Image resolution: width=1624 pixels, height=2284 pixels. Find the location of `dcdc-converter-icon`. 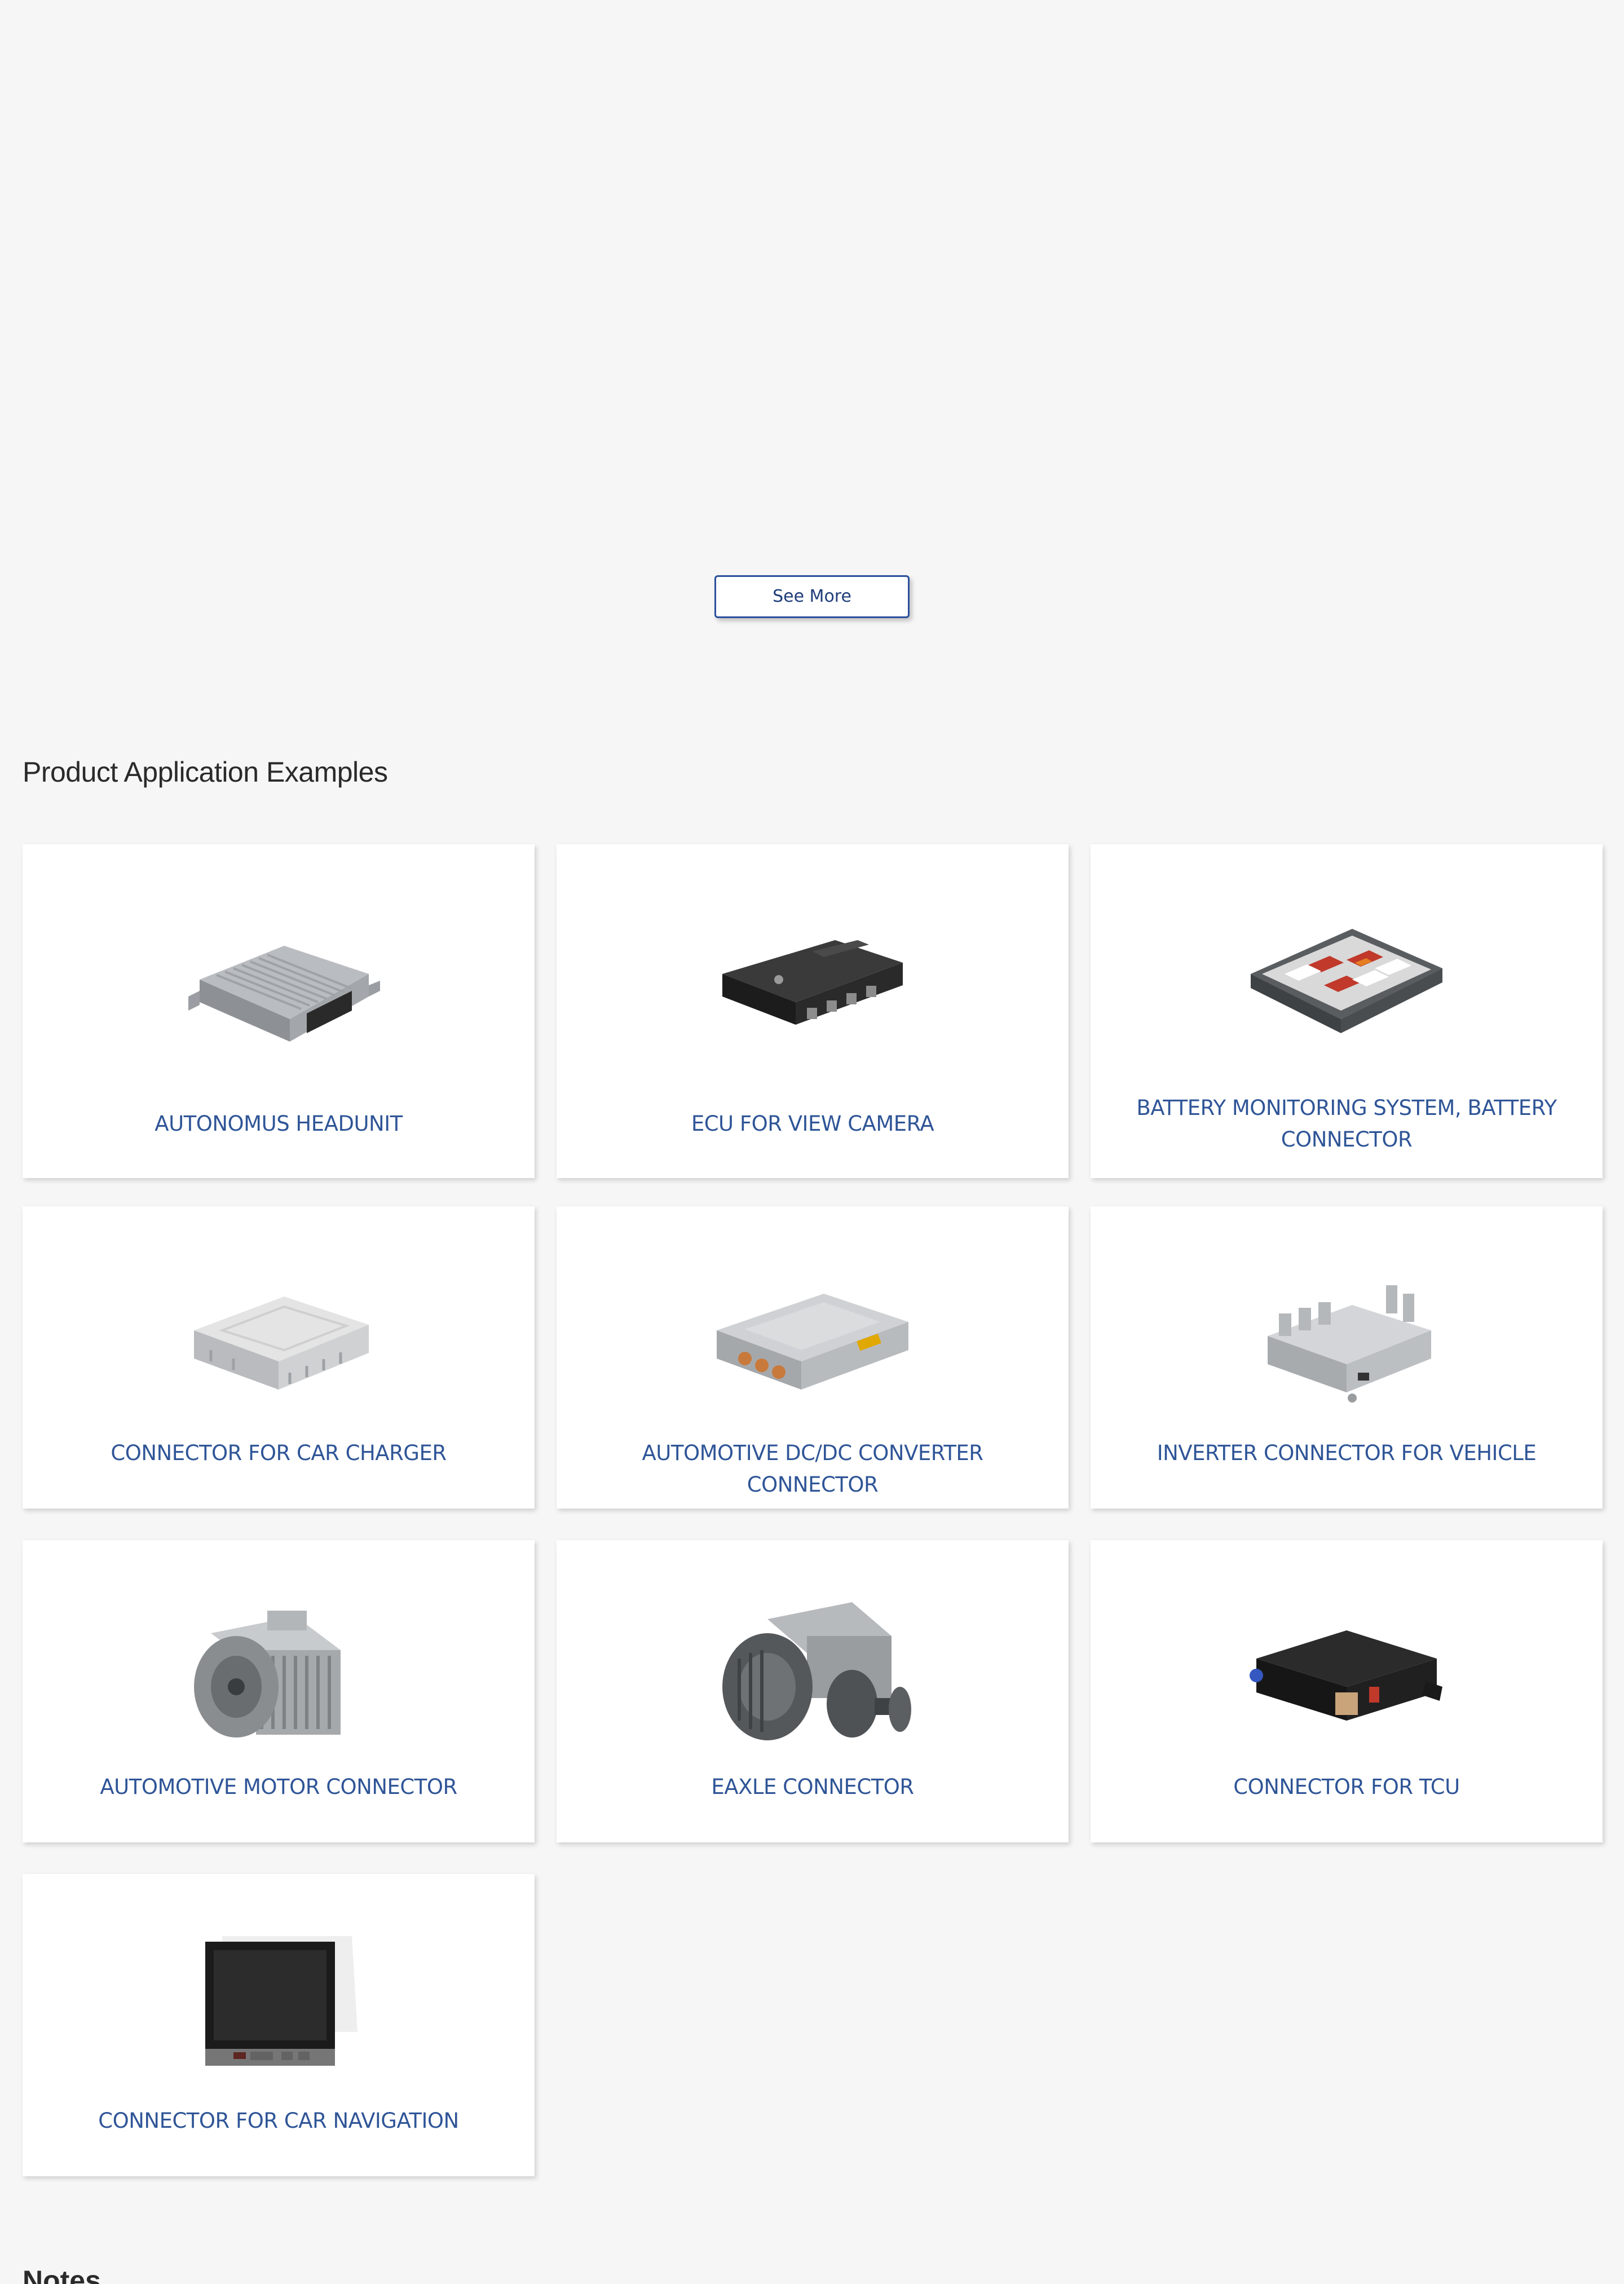

dcdc-converter-icon is located at coordinates (813, 1336).